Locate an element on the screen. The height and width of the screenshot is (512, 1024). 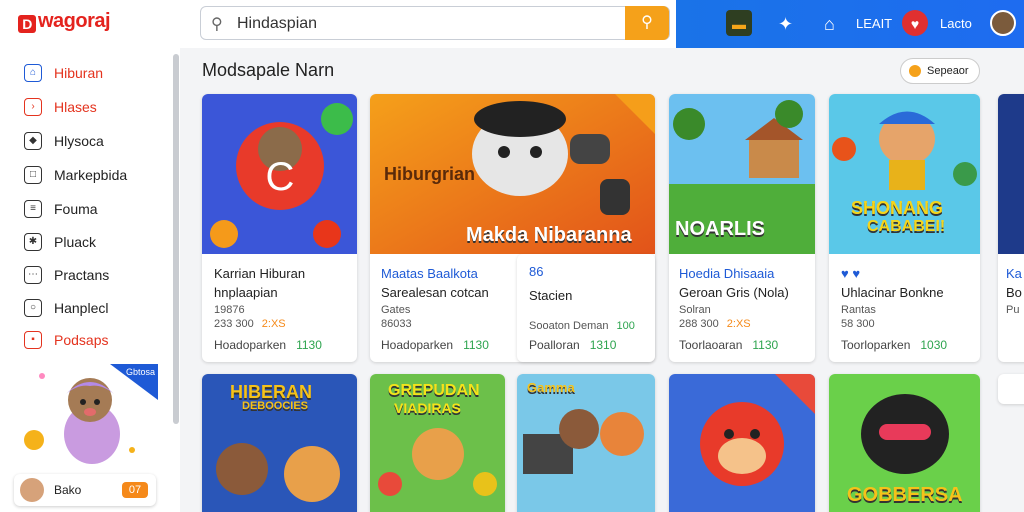
store-icon: □ is located at coordinates (33, 175).